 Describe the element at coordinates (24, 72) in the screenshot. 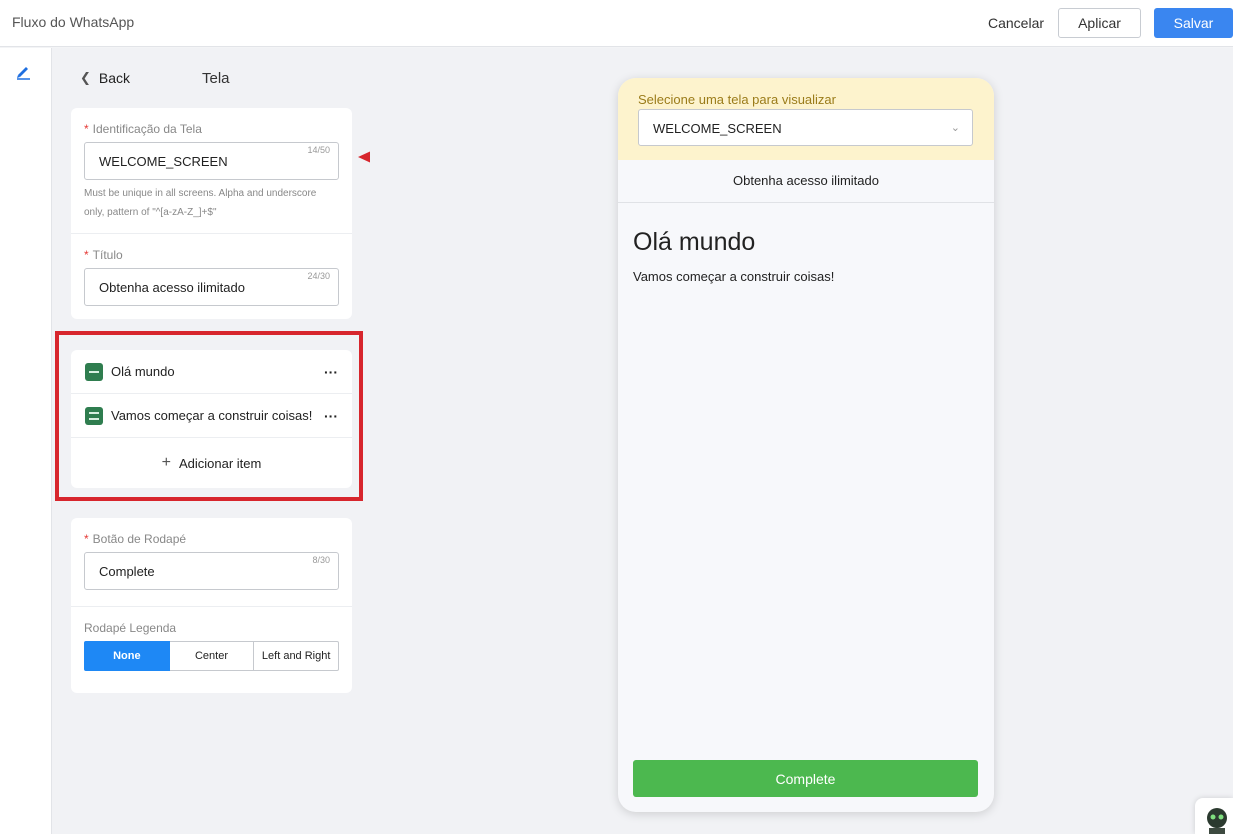

I see `pencil-icon` at that location.